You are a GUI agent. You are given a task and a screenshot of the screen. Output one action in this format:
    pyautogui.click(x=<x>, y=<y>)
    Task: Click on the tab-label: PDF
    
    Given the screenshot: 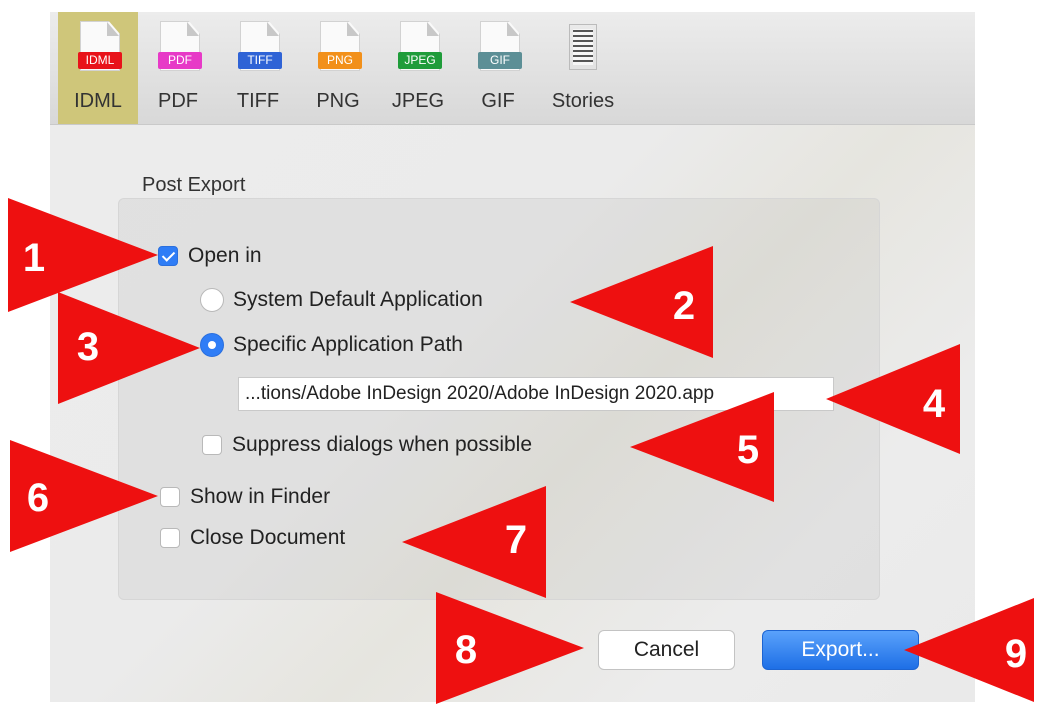 What is the action you would take?
    pyautogui.click(x=178, y=101)
    